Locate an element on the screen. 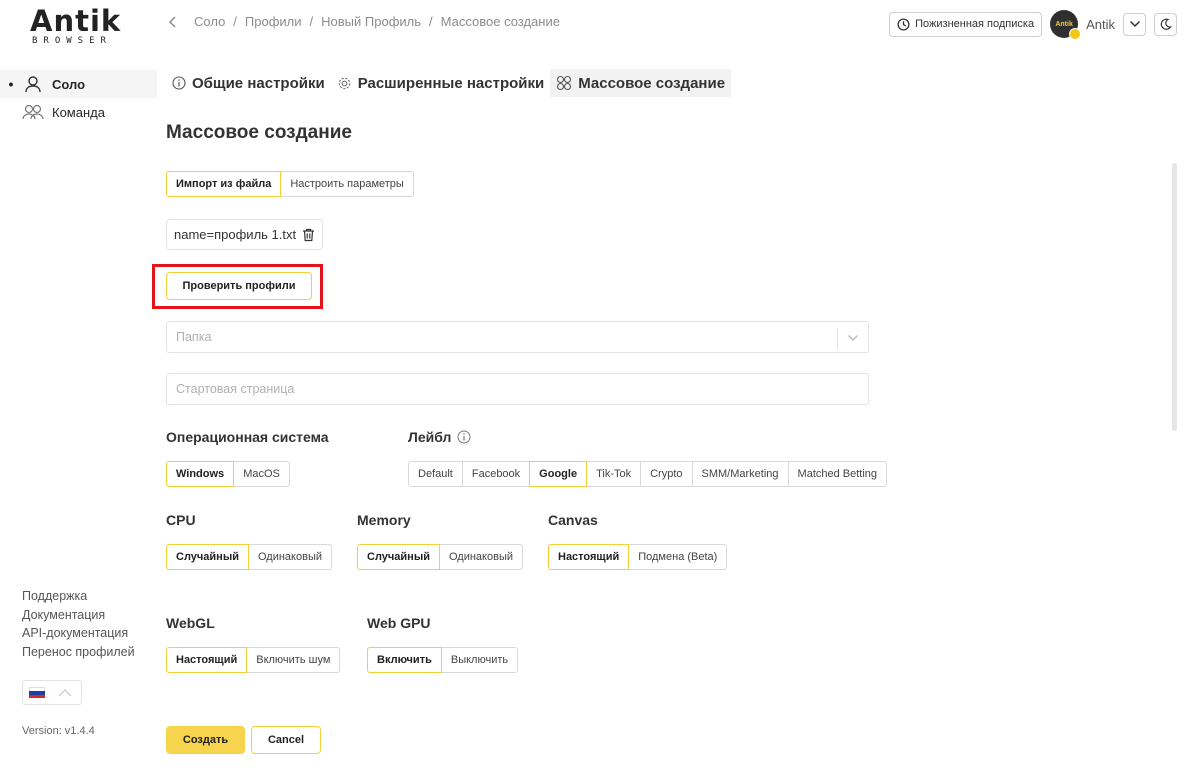 The height and width of the screenshot is (768, 1187). docs-link: Документация is located at coordinates (78, 615).